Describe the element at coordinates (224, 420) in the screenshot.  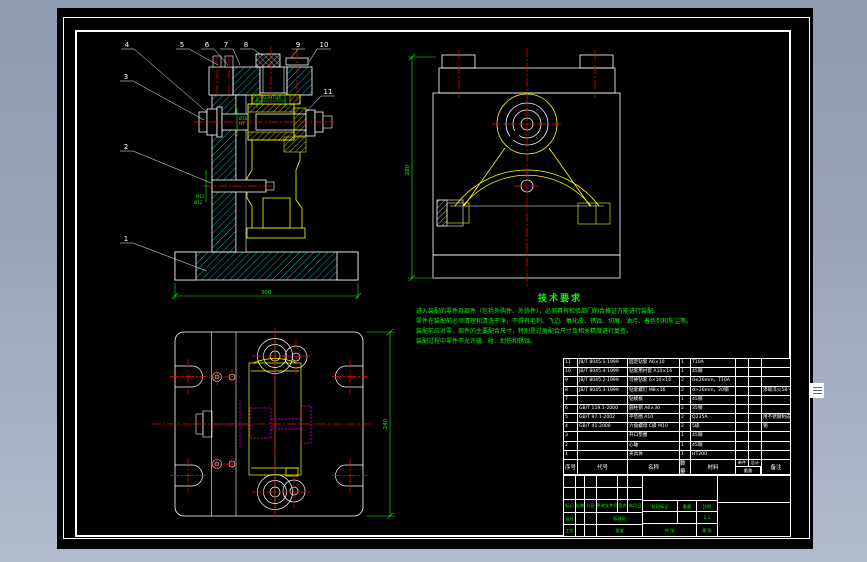
I see `bolt-circles` at that location.